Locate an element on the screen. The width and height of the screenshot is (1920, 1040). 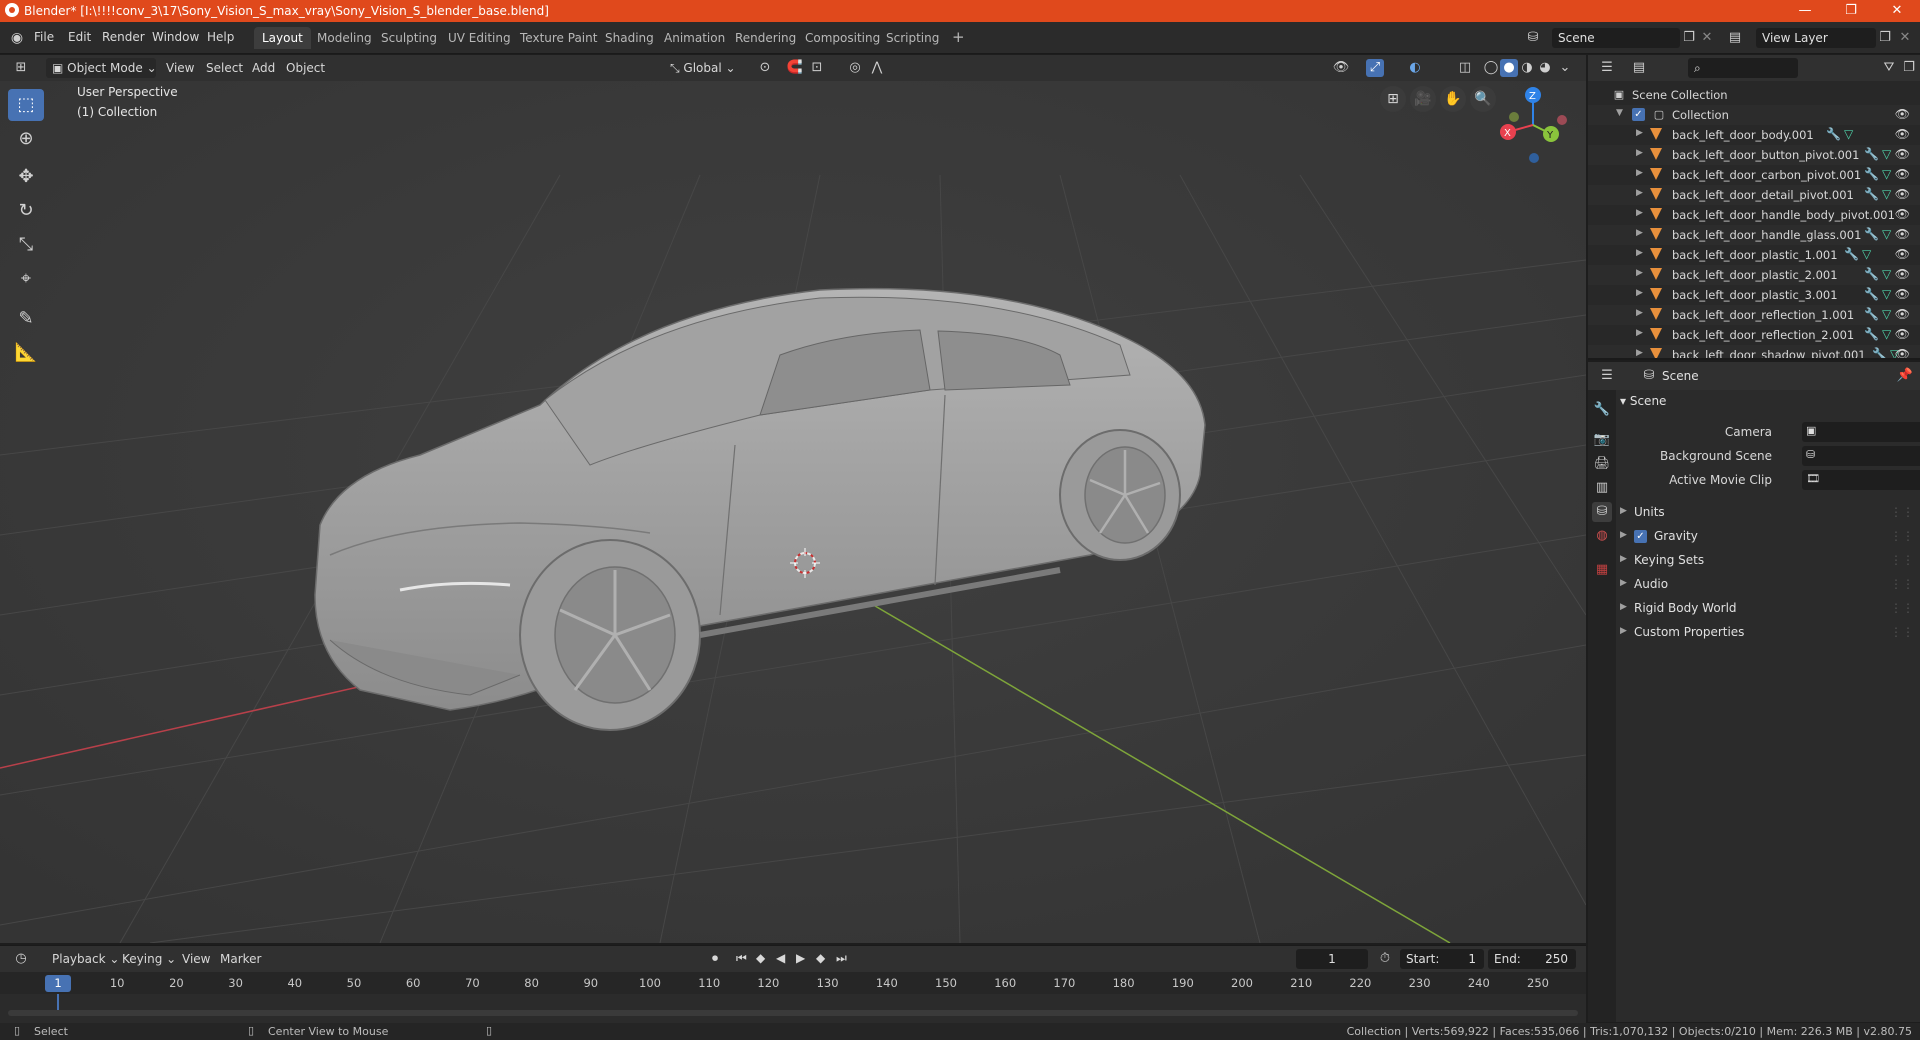
scene-panel-header: ▾ Scene is located at coordinates (1767, 405).